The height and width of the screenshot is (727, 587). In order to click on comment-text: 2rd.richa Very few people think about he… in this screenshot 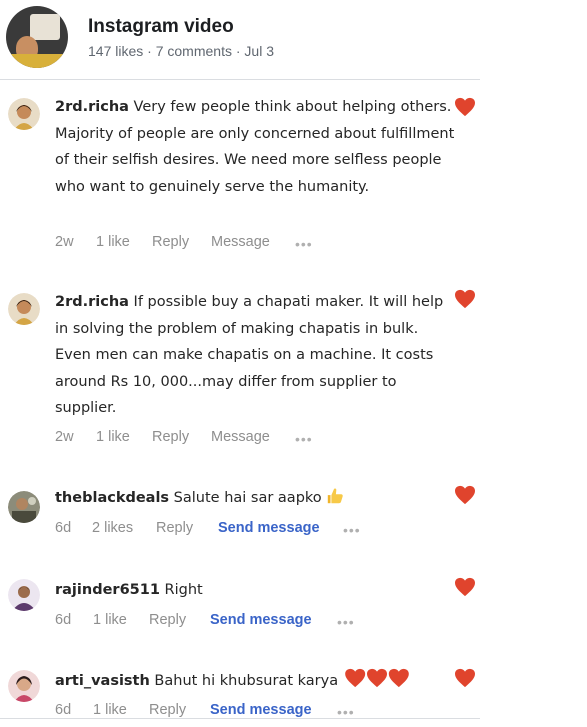, I will do `click(255, 147)`.